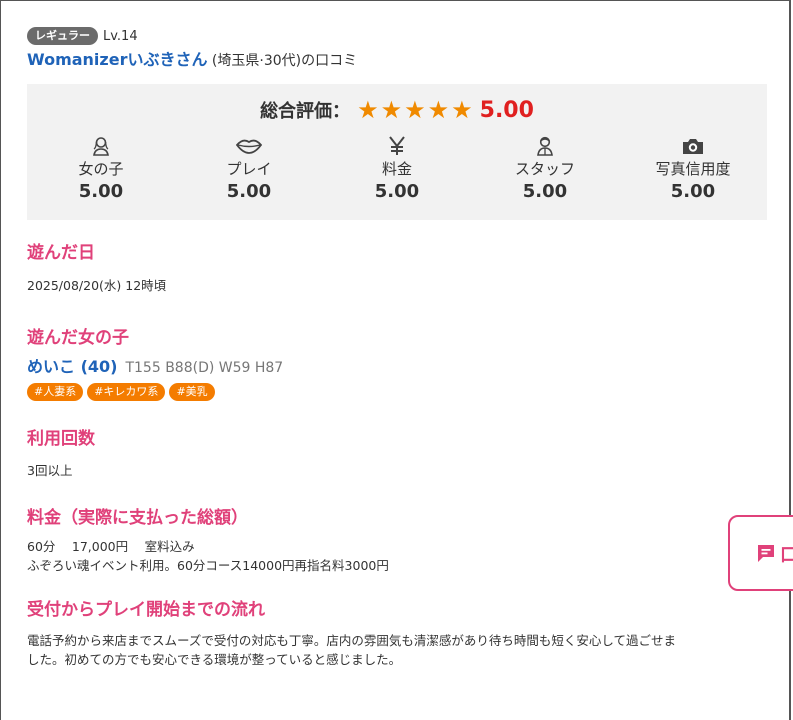  What do you see at coordinates (545, 146) in the screenshot?
I see `staff-icon` at bounding box center [545, 146].